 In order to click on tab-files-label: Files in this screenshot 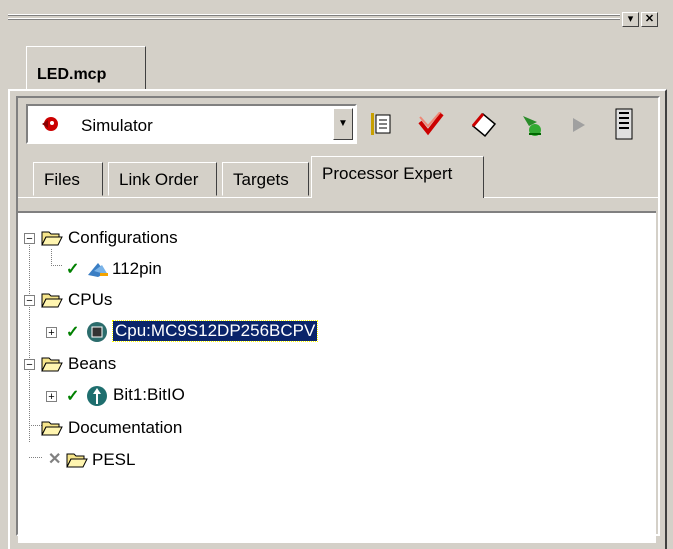, I will do `click(62, 179)`.